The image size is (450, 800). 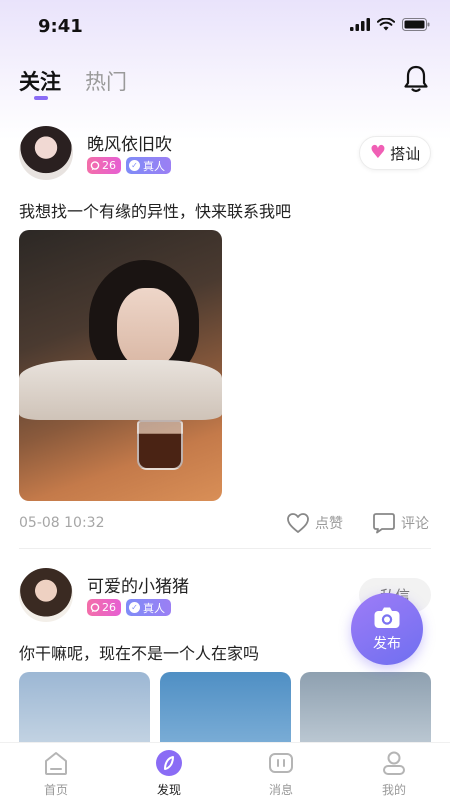 I want to click on home-icon, so click(x=56, y=763).